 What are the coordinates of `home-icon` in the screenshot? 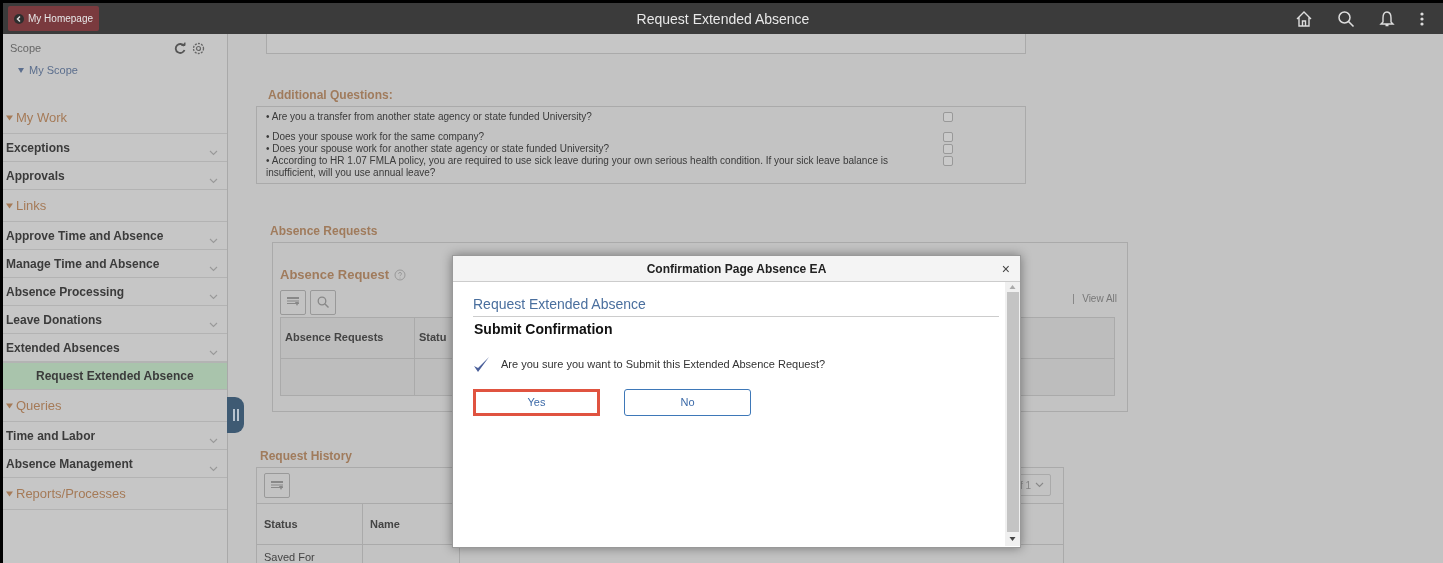 It's located at (1304, 19).